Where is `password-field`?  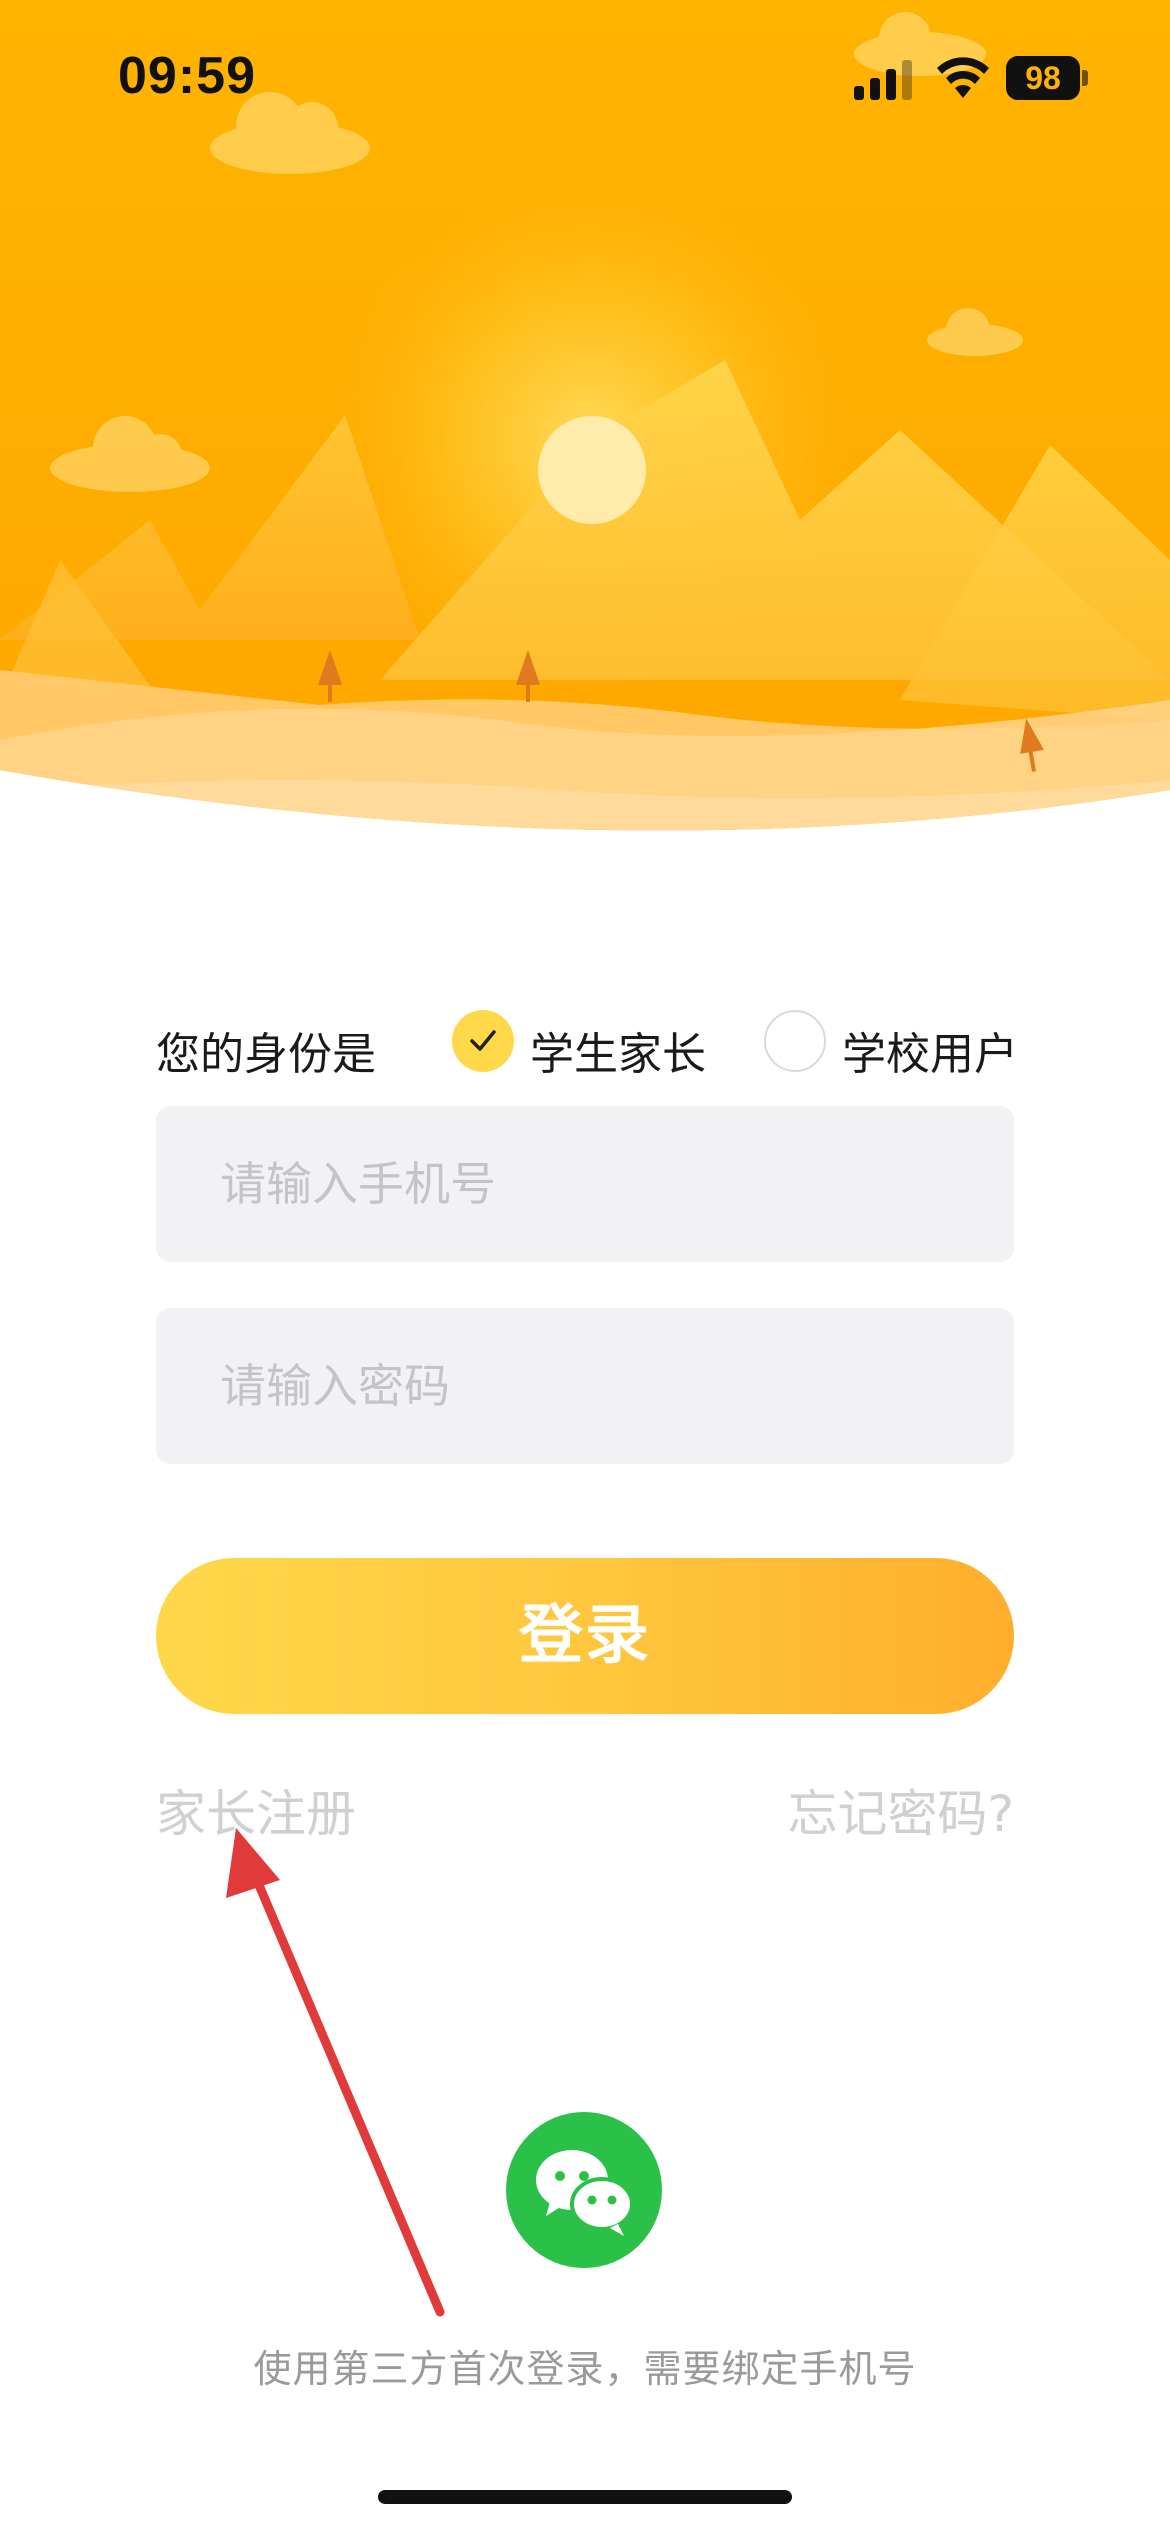 password-field is located at coordinates (585, 1386).